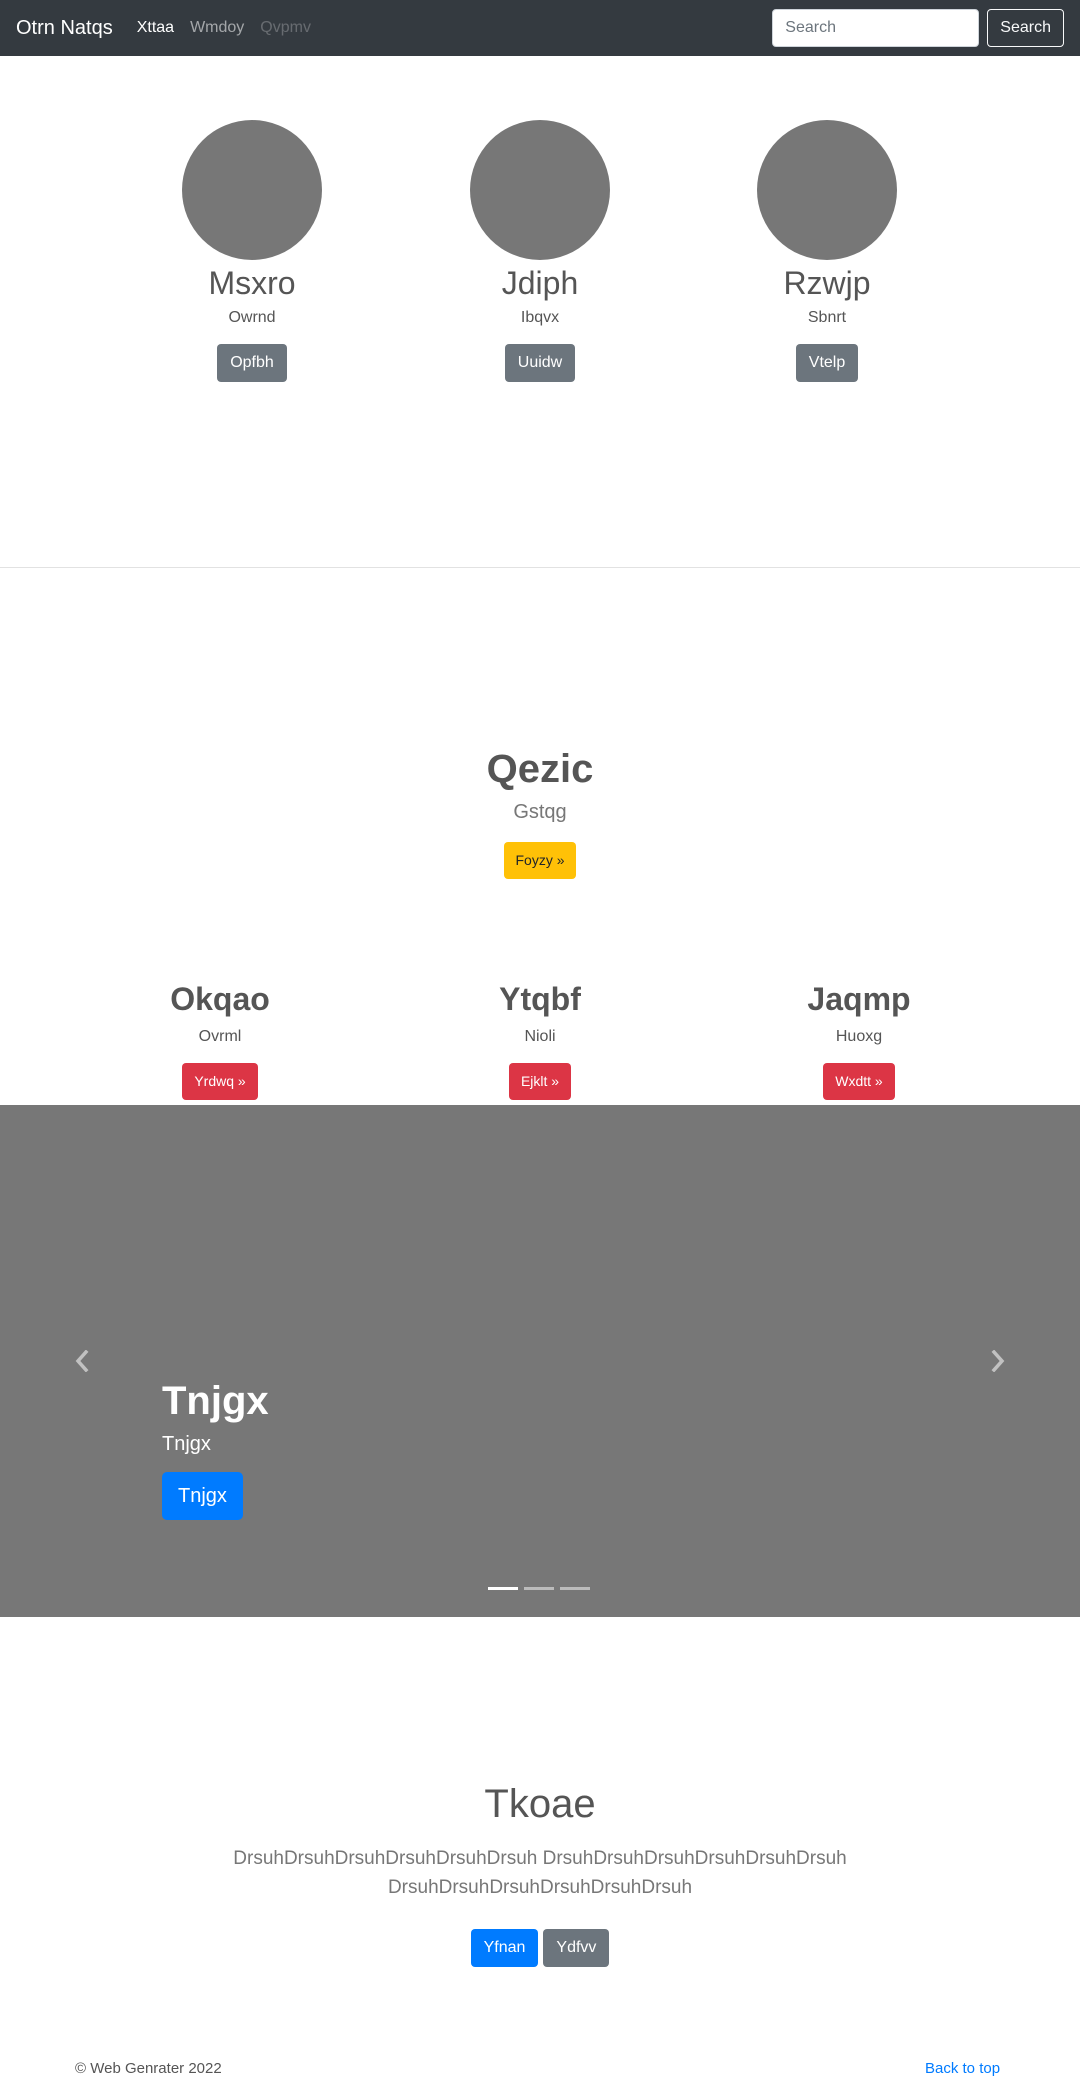 This screenshot has height=2084, width=1080. Describe the element at coordinates (148, 2068) in the screenshot. I see `copyright-text: © Web Genrater 2022` at that location.